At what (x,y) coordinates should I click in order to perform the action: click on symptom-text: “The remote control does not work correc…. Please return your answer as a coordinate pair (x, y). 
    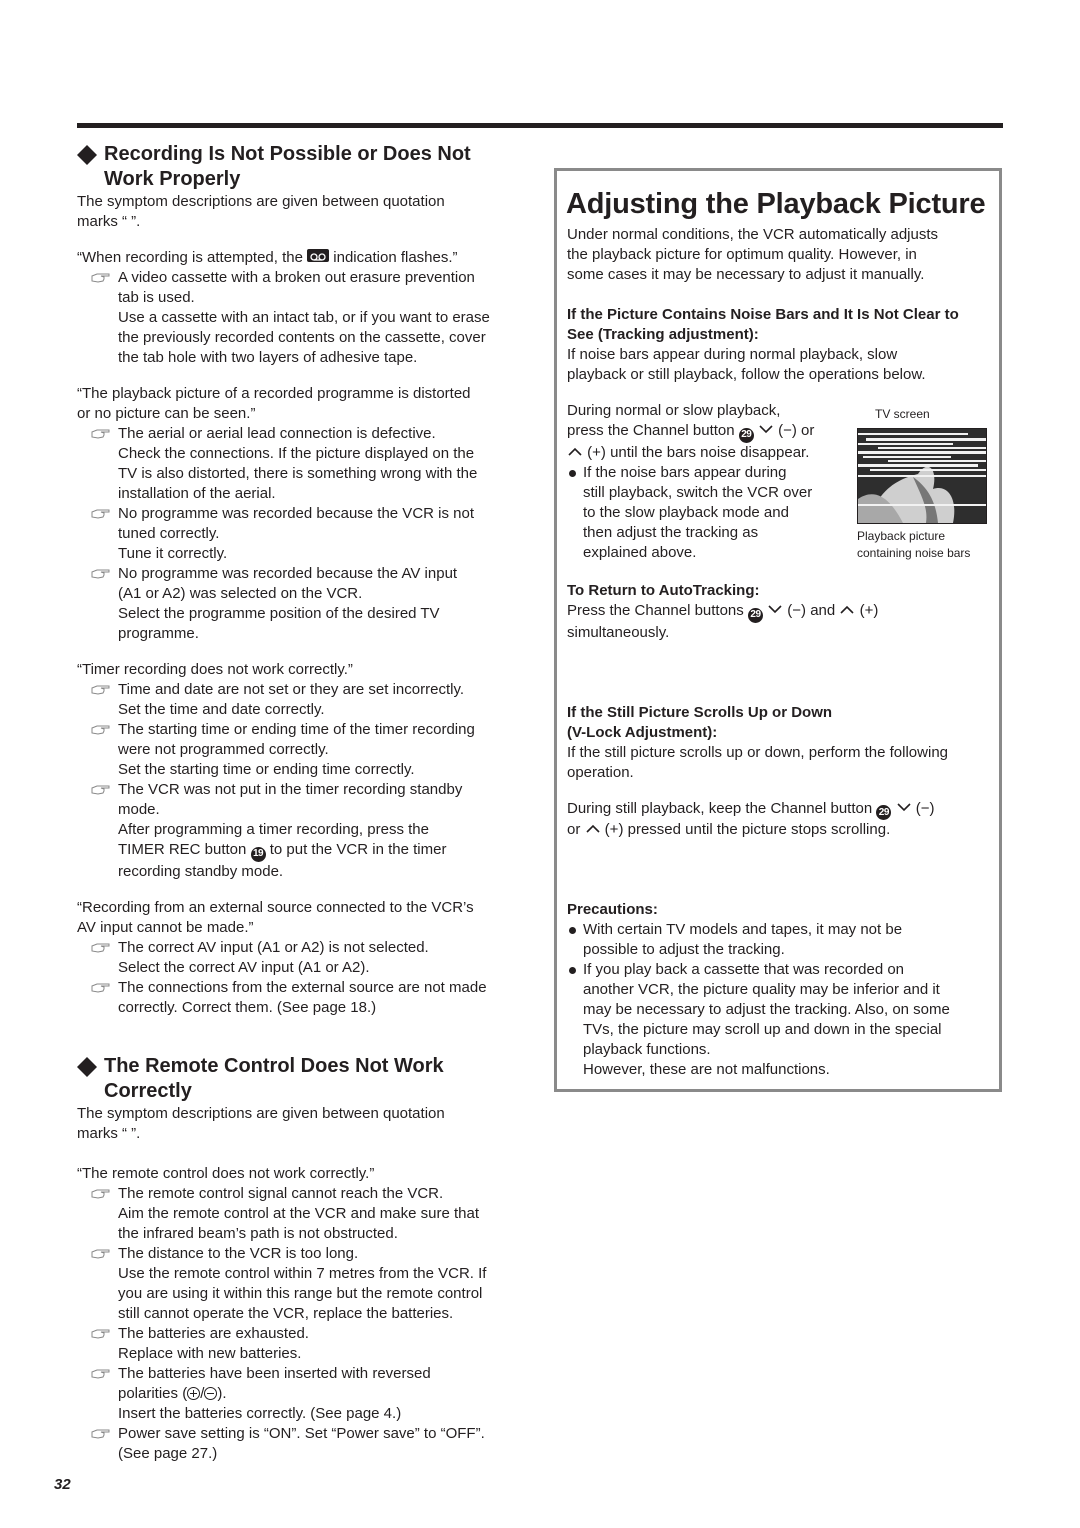
    Looking at the image, I should click on (226, 1173).